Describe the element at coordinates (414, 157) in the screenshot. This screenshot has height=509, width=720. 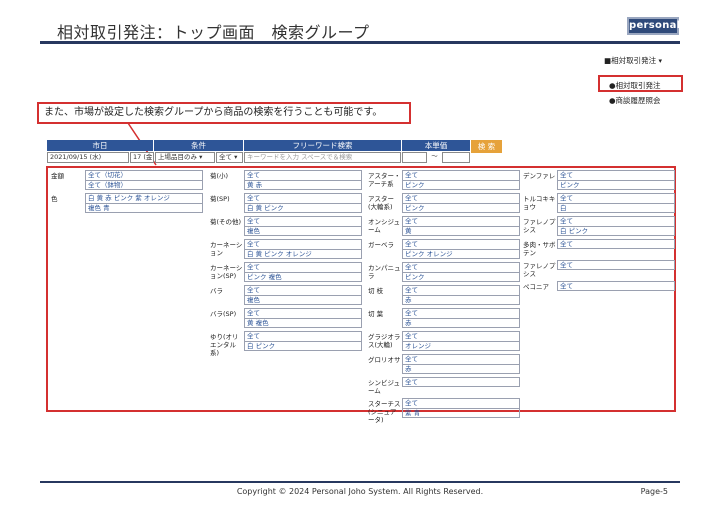
I see `price-min-input` at that location.